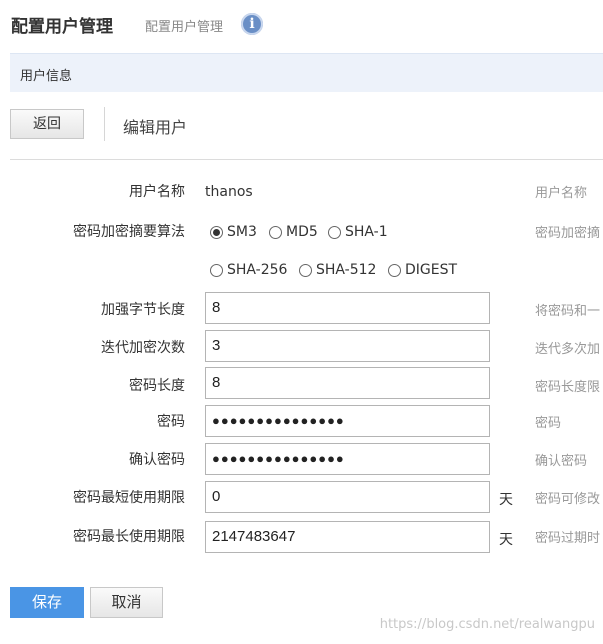 The image size is (603, 644). I want to click on radio-sha256-label: SHA-256, so click(257, 270).